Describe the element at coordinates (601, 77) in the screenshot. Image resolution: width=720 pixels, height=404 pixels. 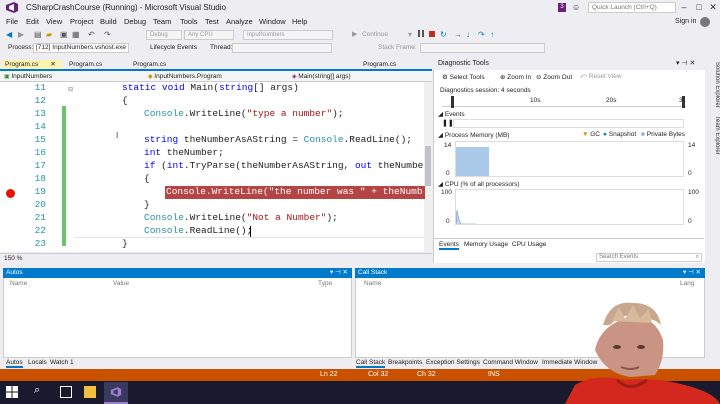
I see `reset-view-button: ⤺ Reset View` at that location.